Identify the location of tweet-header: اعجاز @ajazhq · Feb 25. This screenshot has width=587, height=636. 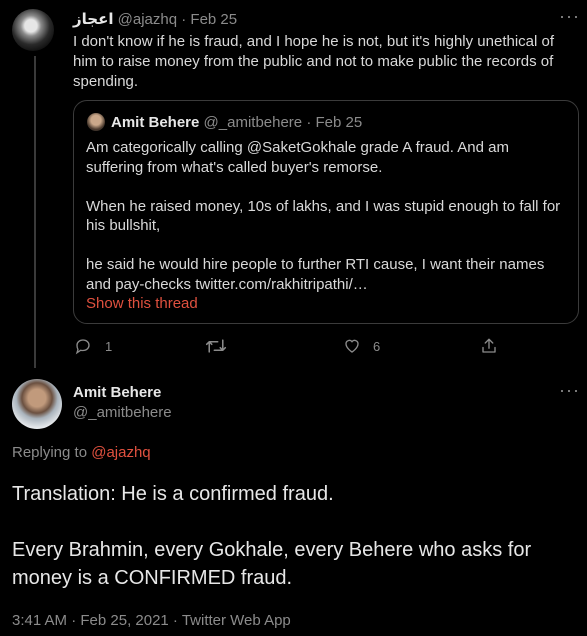
(155, 19).